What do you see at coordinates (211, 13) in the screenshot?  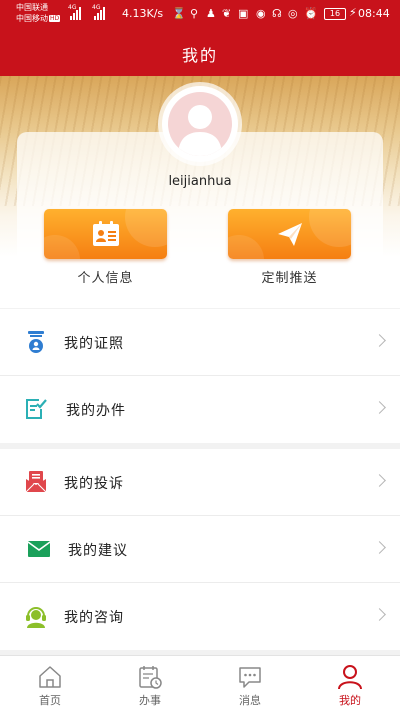 I see `qq-icon: ♟` at bounding box center [211, 13].